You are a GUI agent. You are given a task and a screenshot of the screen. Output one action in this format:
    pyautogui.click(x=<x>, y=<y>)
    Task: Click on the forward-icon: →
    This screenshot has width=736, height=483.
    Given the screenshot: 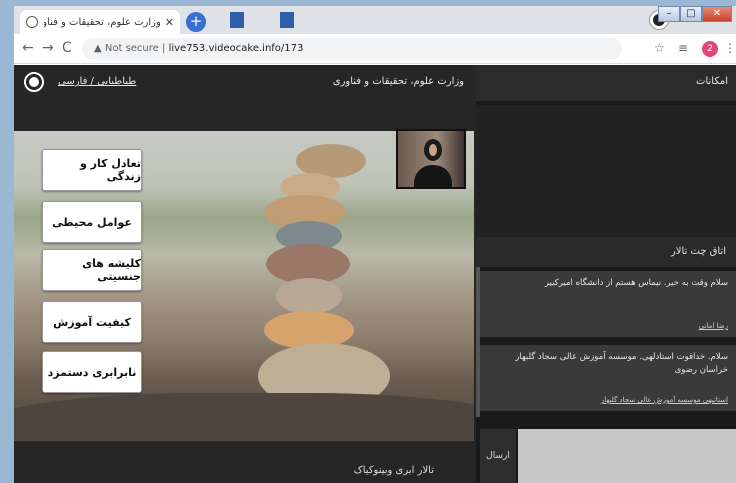 What is the action you would take?
    pyautogui.click(x=48, y=48)
    